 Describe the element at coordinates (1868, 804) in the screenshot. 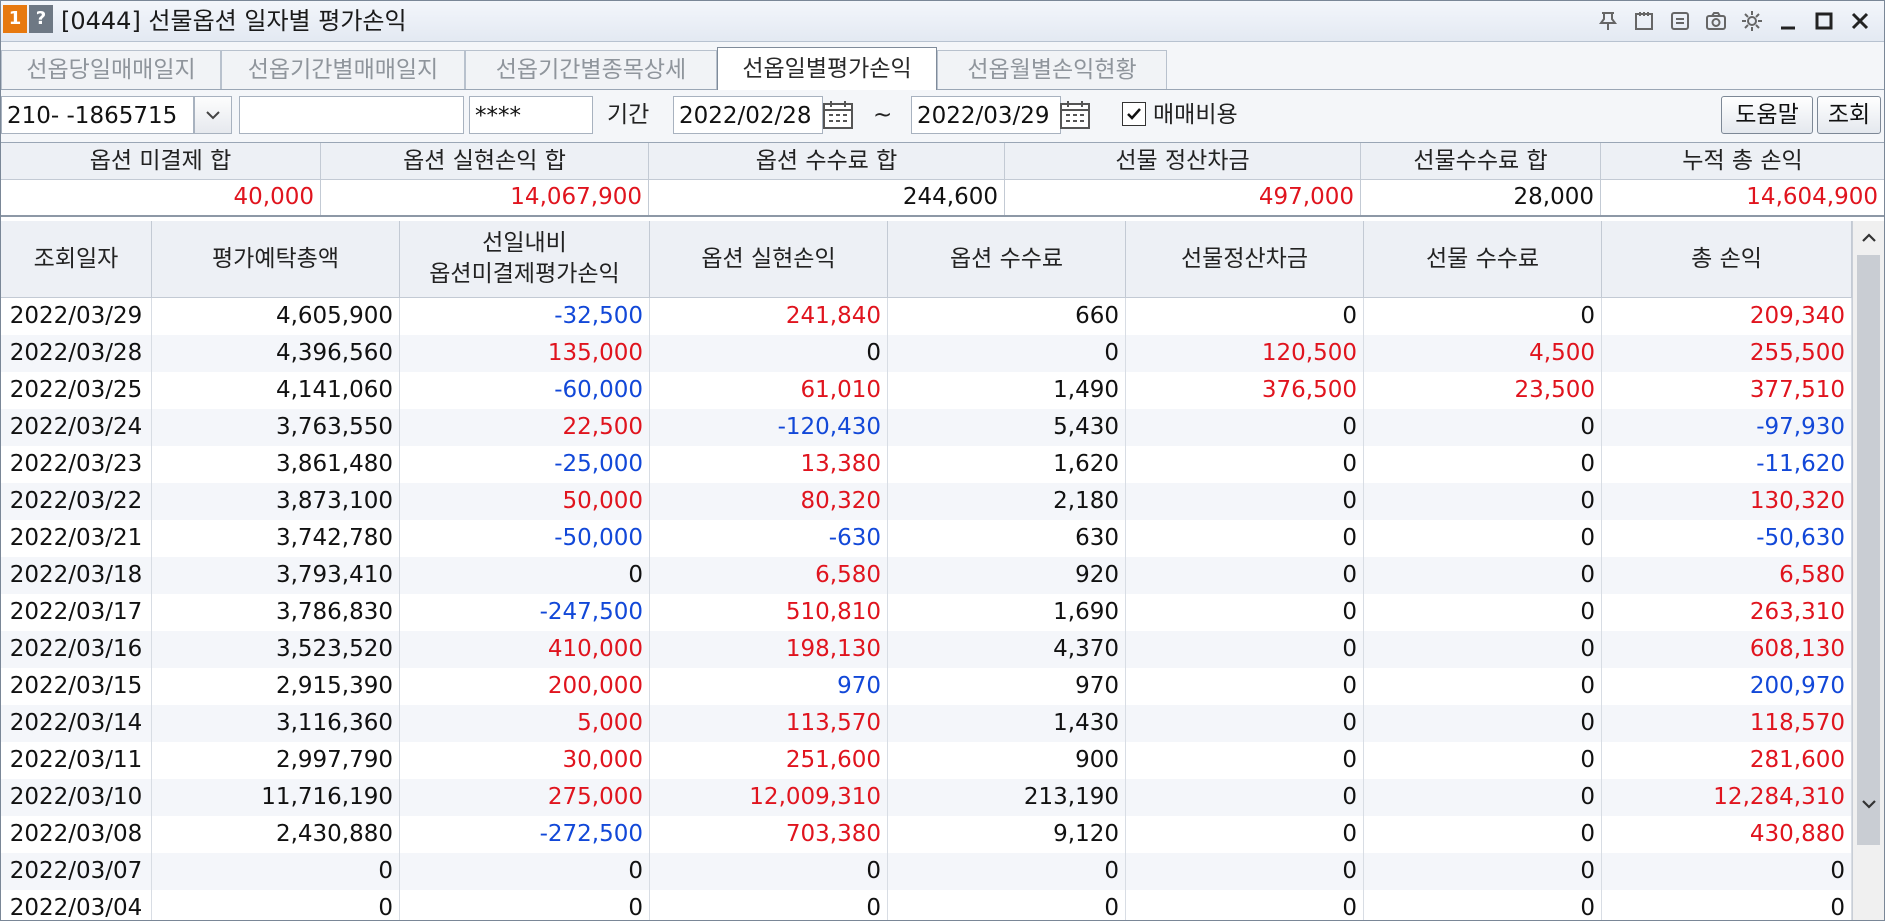

I see `scroll-down-button` at that location.